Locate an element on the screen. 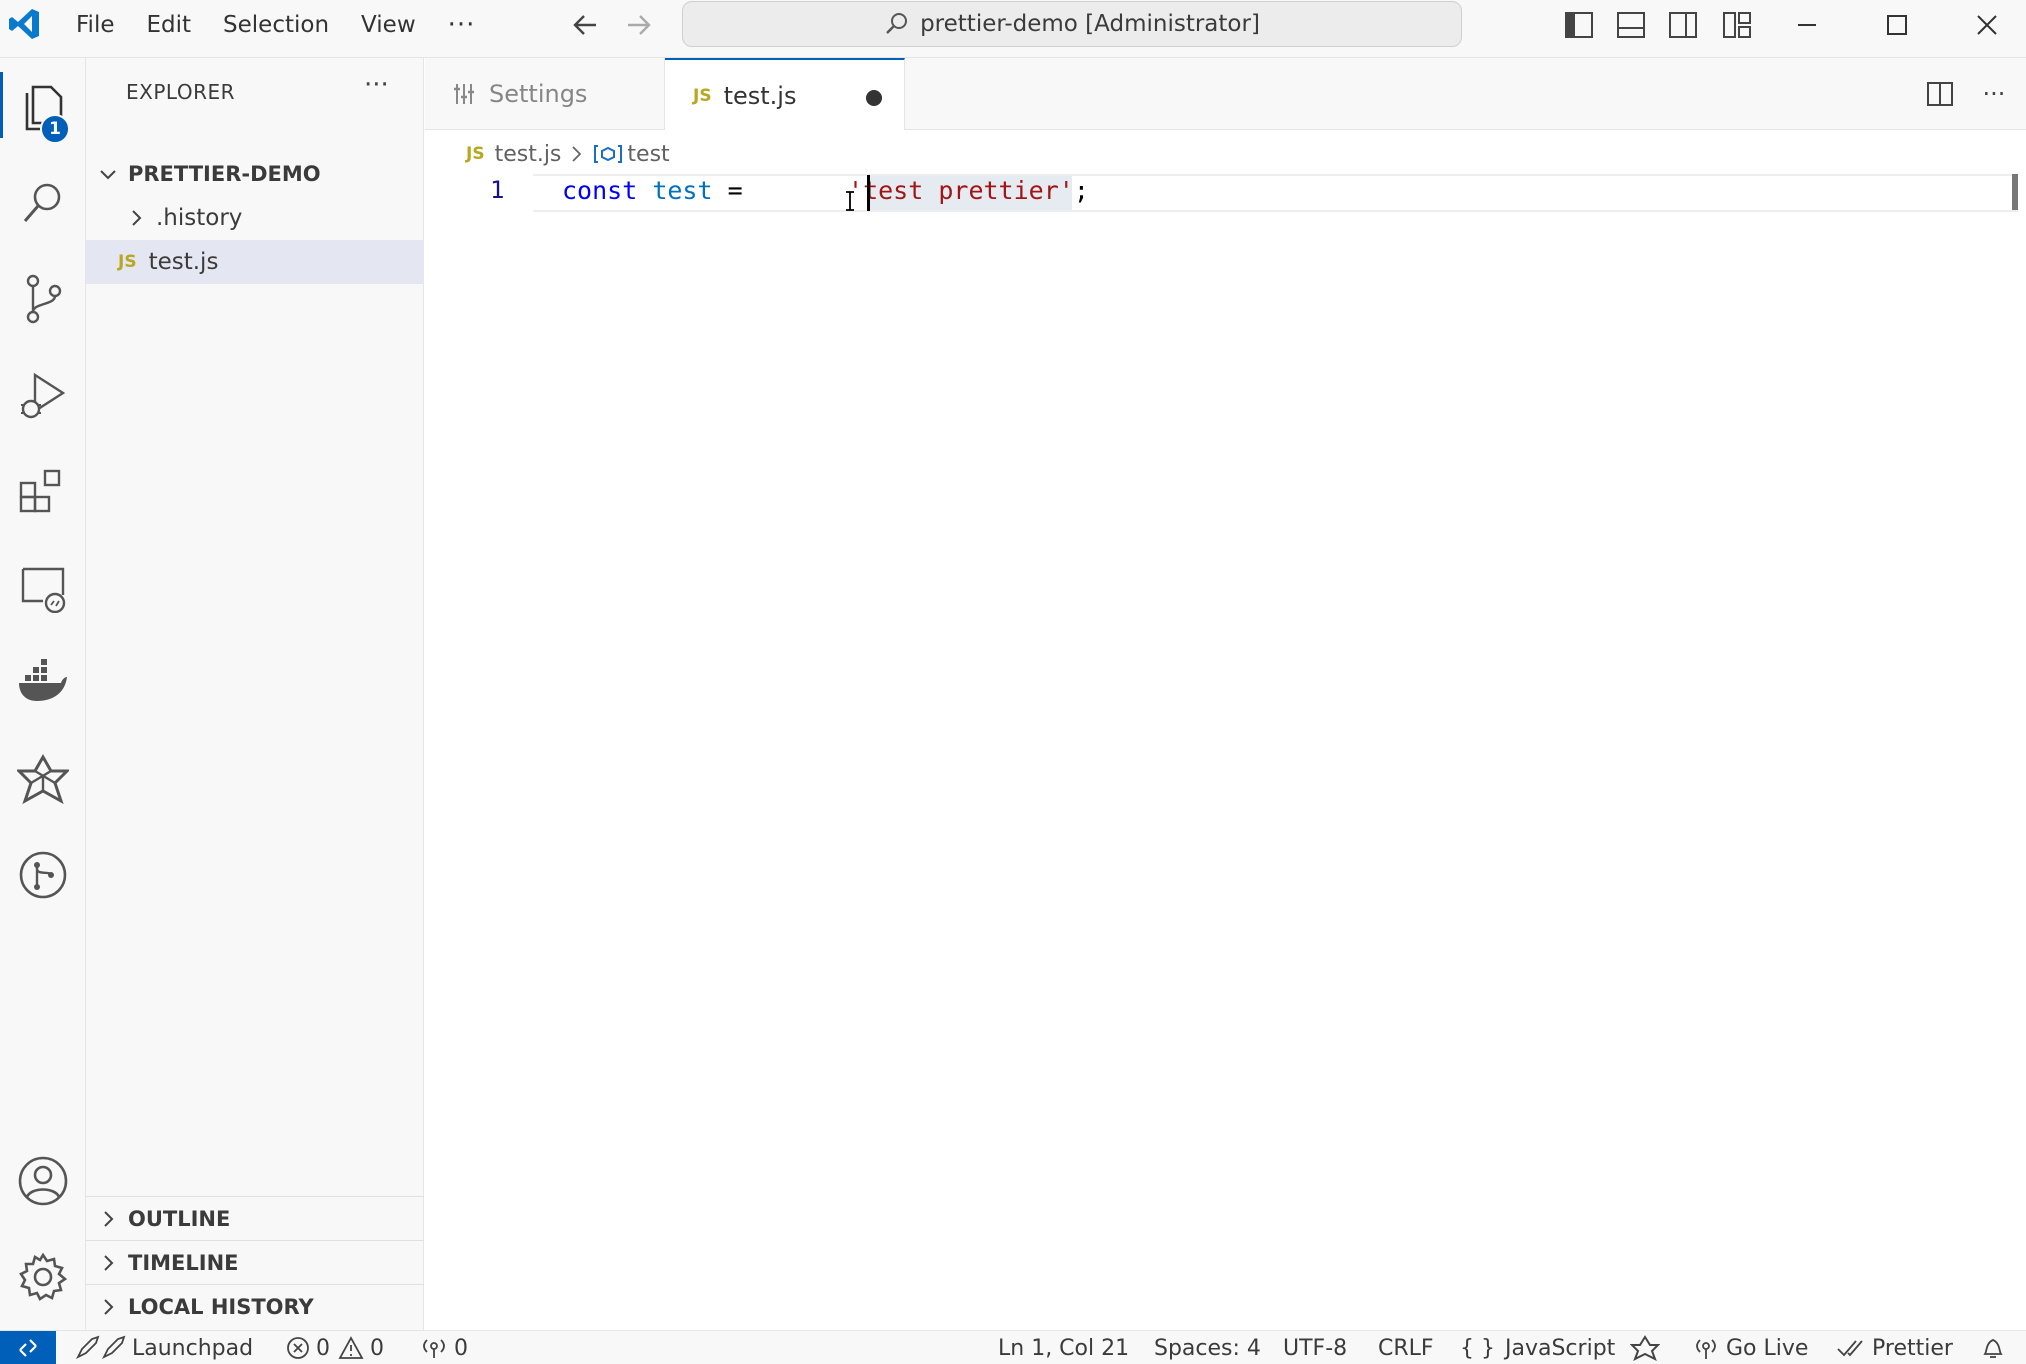  tree-item-history: .history is located at coordinates (255, 218).